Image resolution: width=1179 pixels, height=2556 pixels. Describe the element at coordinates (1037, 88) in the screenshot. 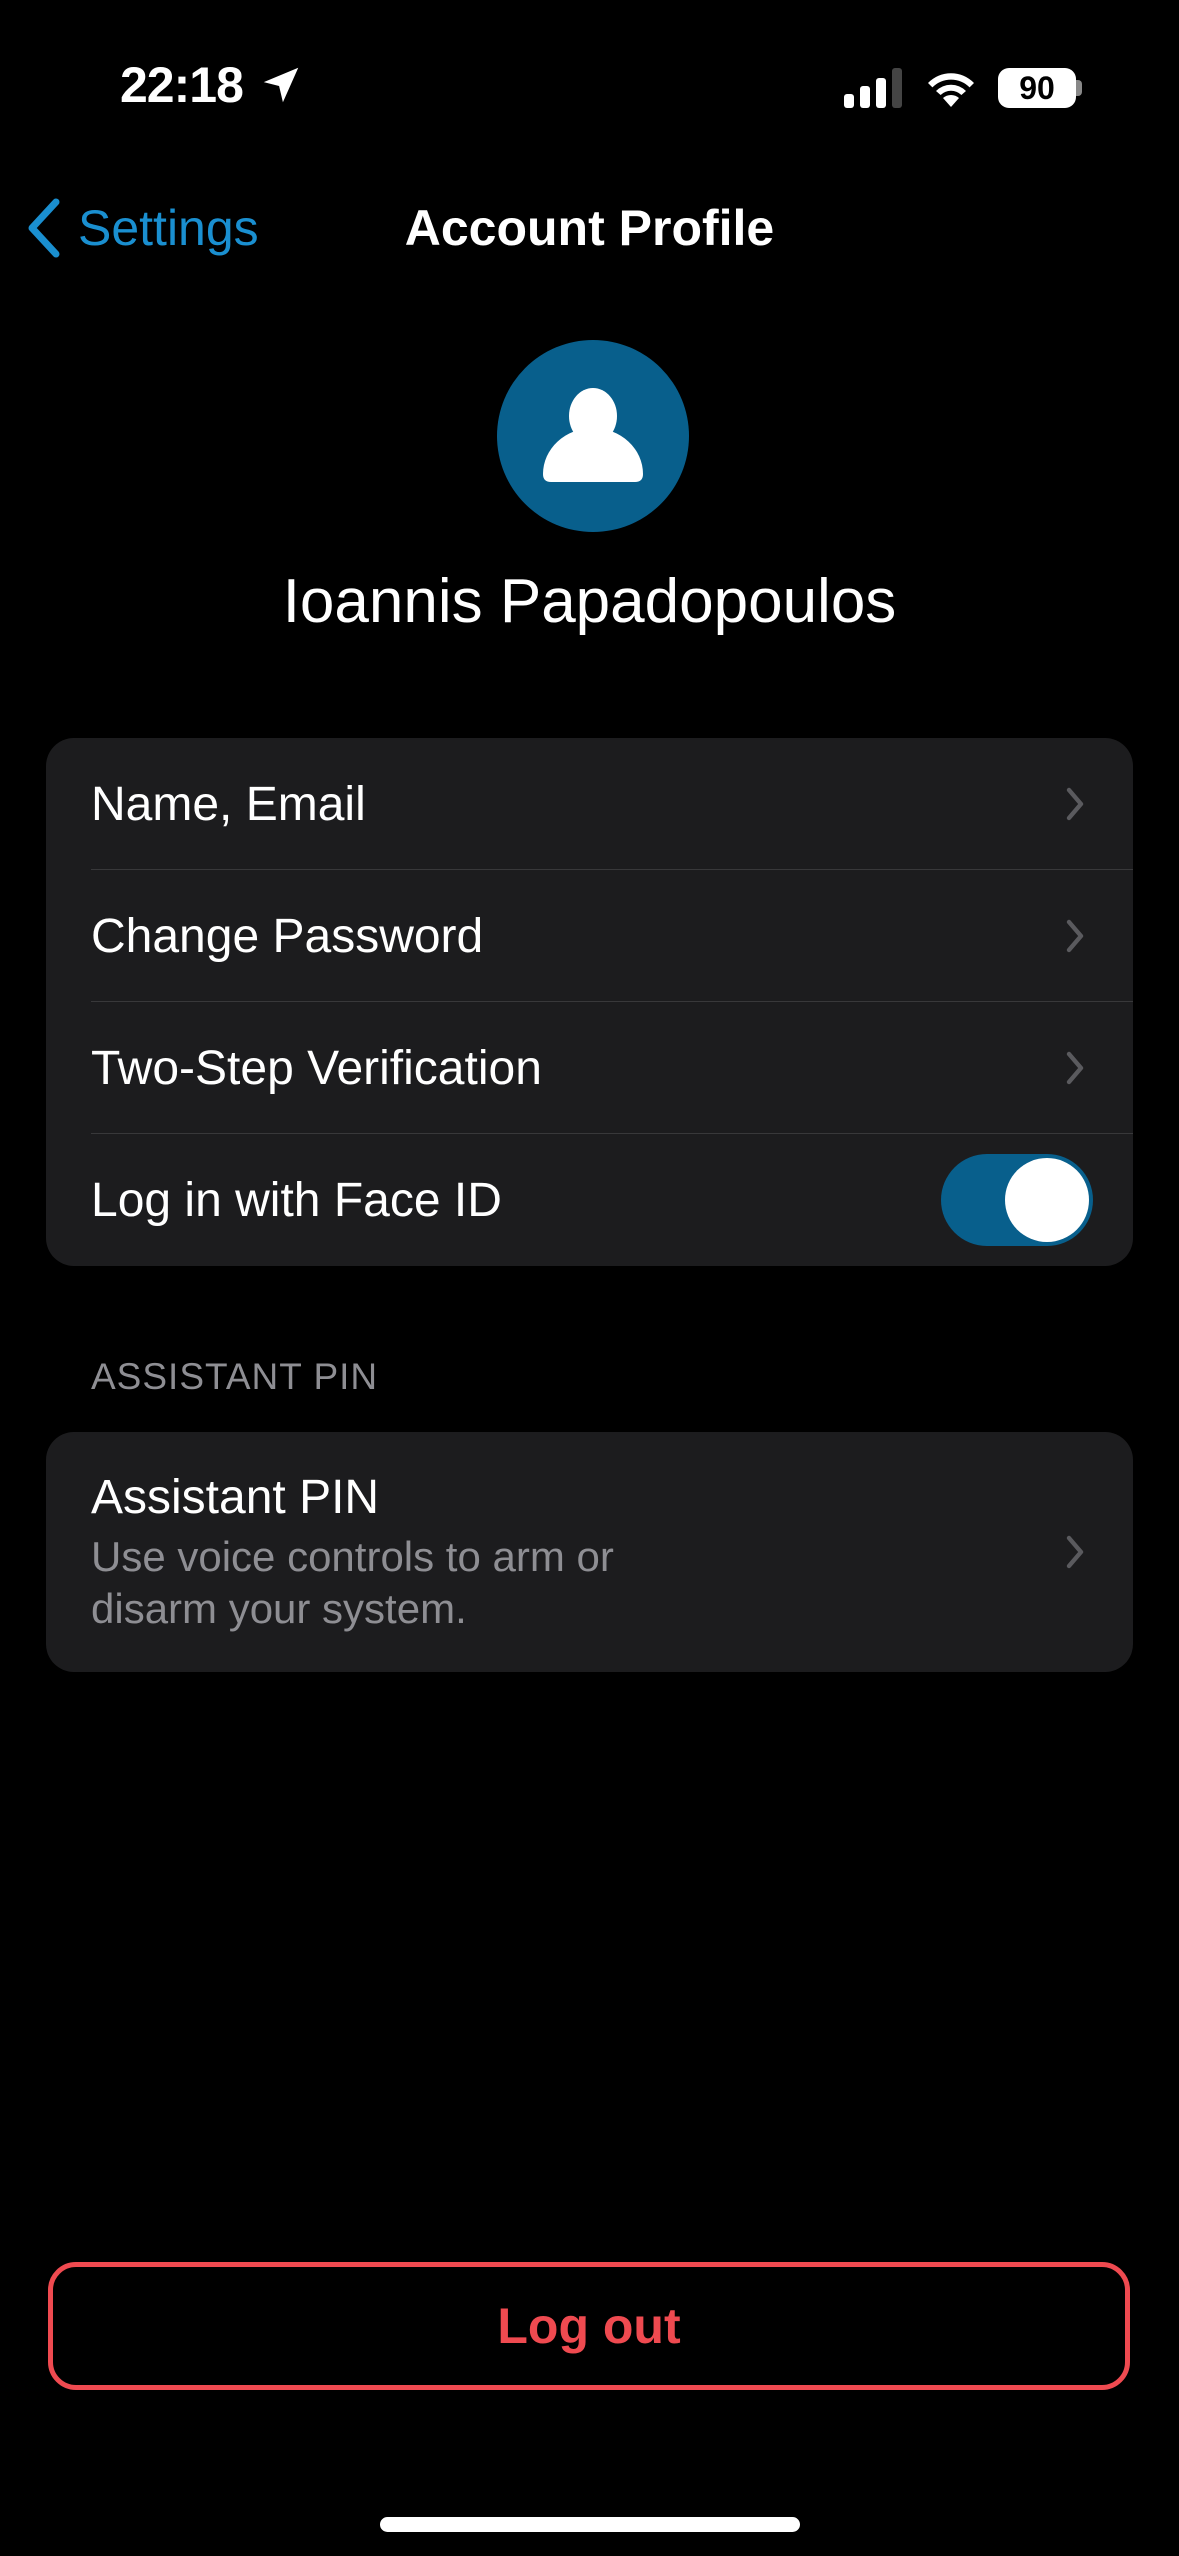

I see `battery-indicator: 90` at that location.